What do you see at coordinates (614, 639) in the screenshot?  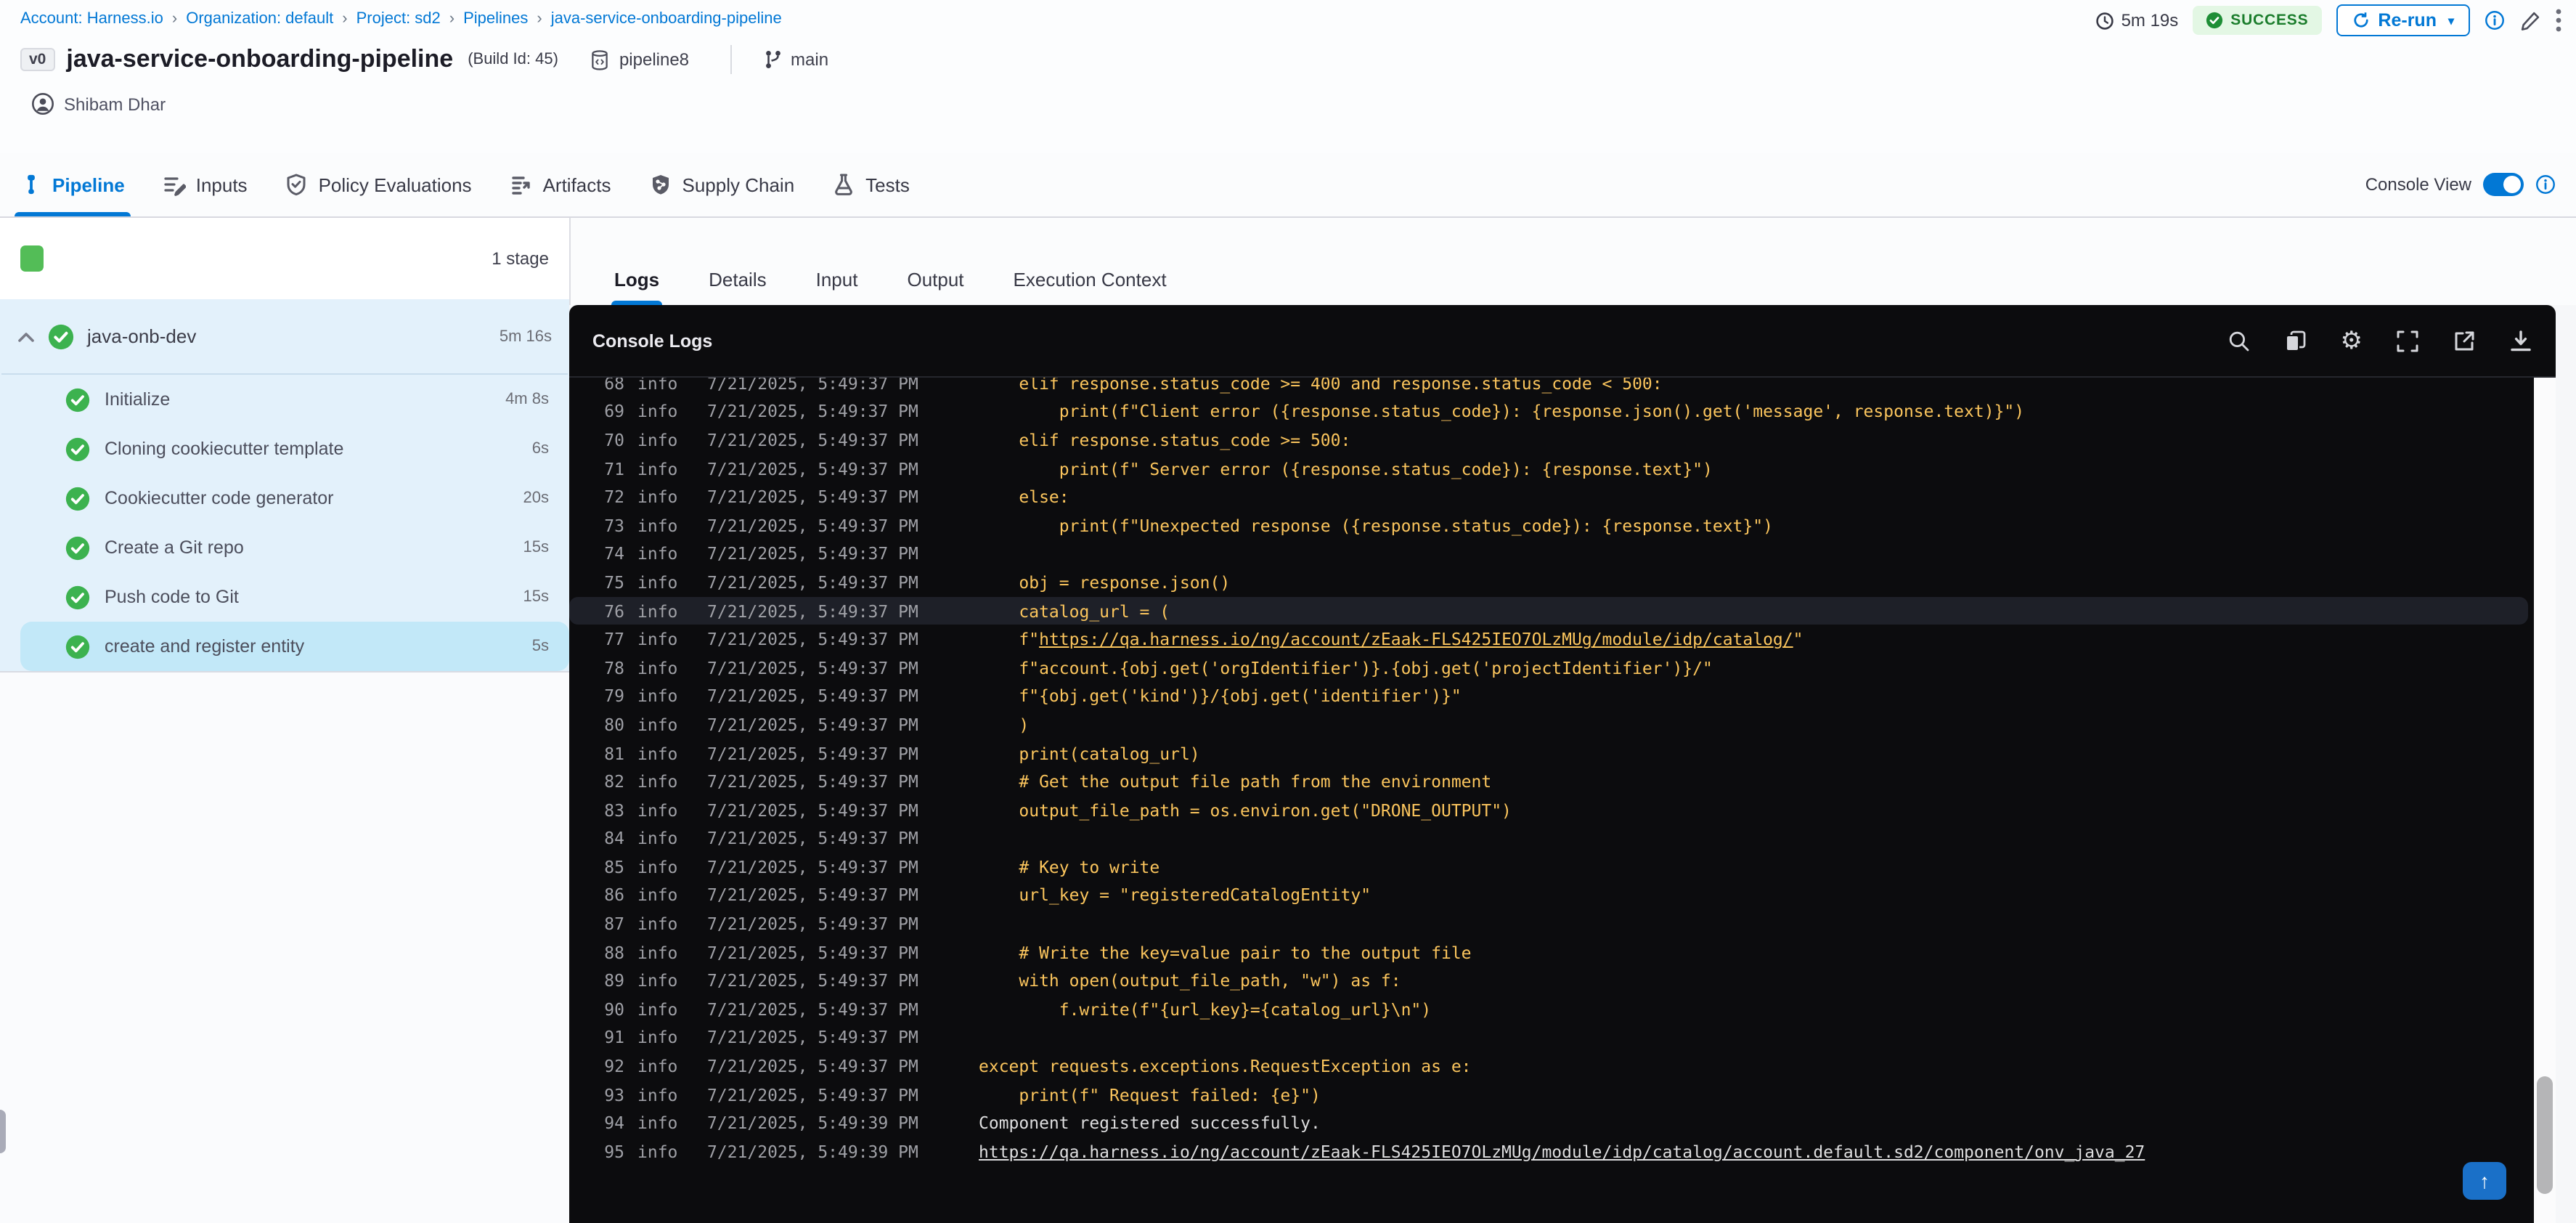 I see `log-line-number: 77` at bounding box center [614, 639].